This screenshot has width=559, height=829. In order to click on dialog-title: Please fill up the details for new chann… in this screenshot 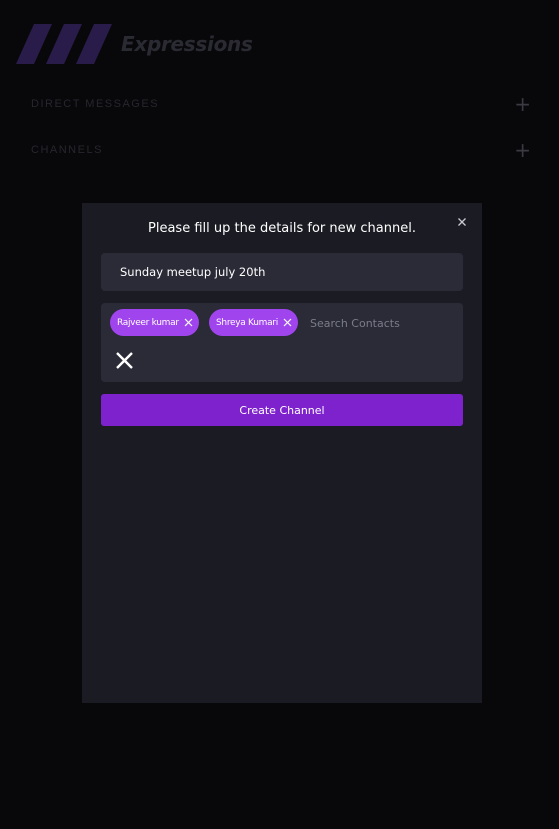, I will do `click(282, 228)`.